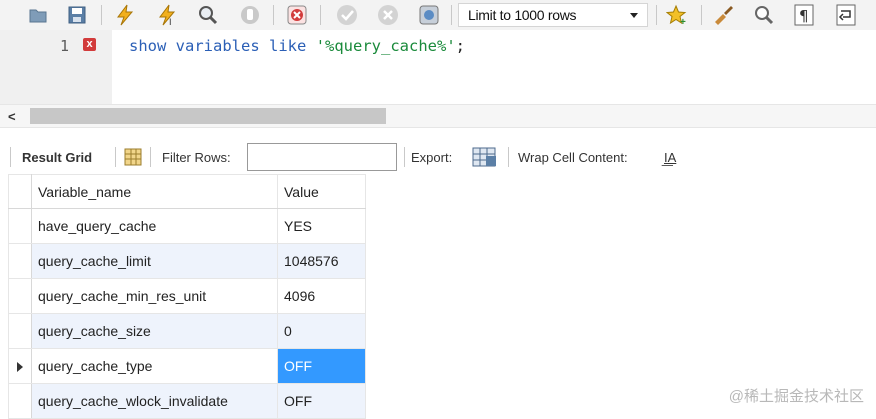  I want to click on error-marker-icon: x, so click(89, 44).